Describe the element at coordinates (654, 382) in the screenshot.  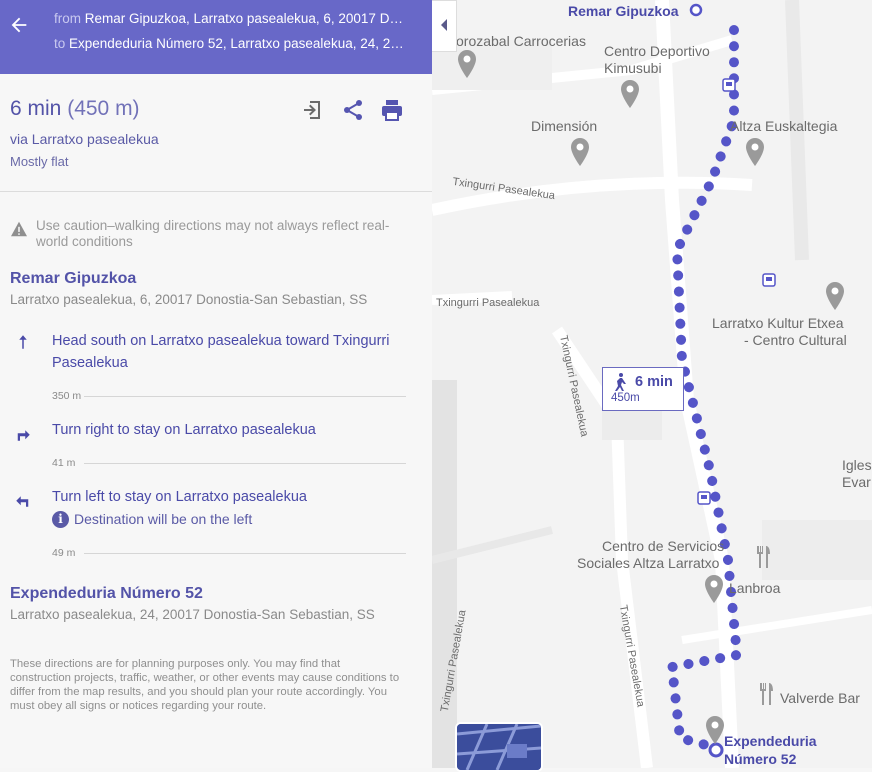
I see `callout-time: 6 min` at that location.